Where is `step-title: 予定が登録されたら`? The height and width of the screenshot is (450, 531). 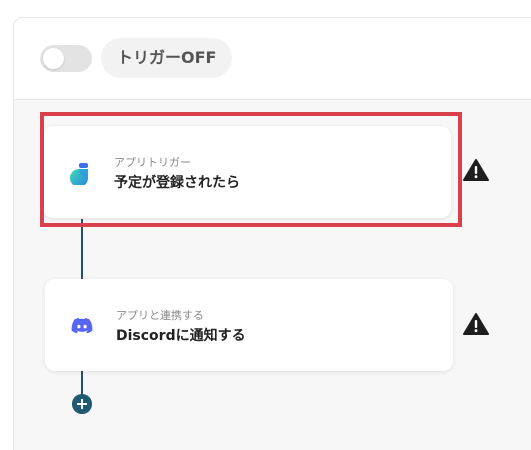
step-title: 予定が登録されたら is located at coordinates (177, 183).